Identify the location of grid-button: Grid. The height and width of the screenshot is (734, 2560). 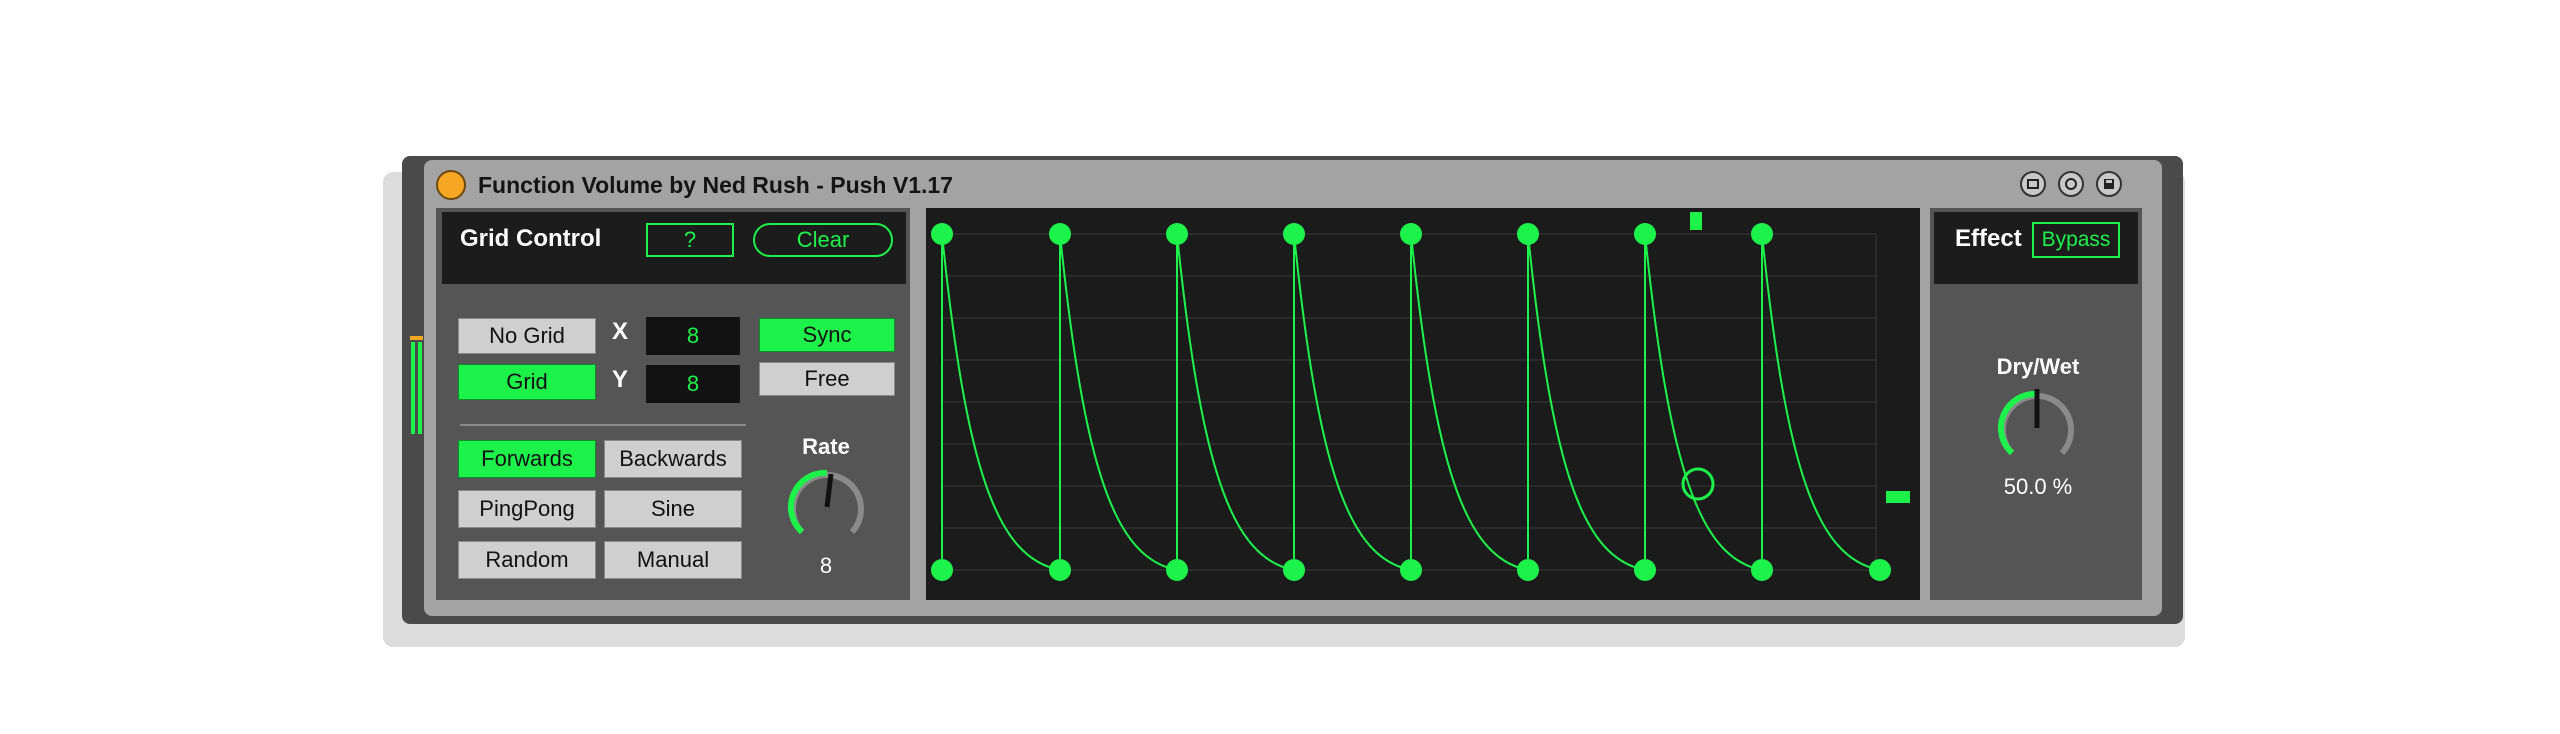
(527, 382).